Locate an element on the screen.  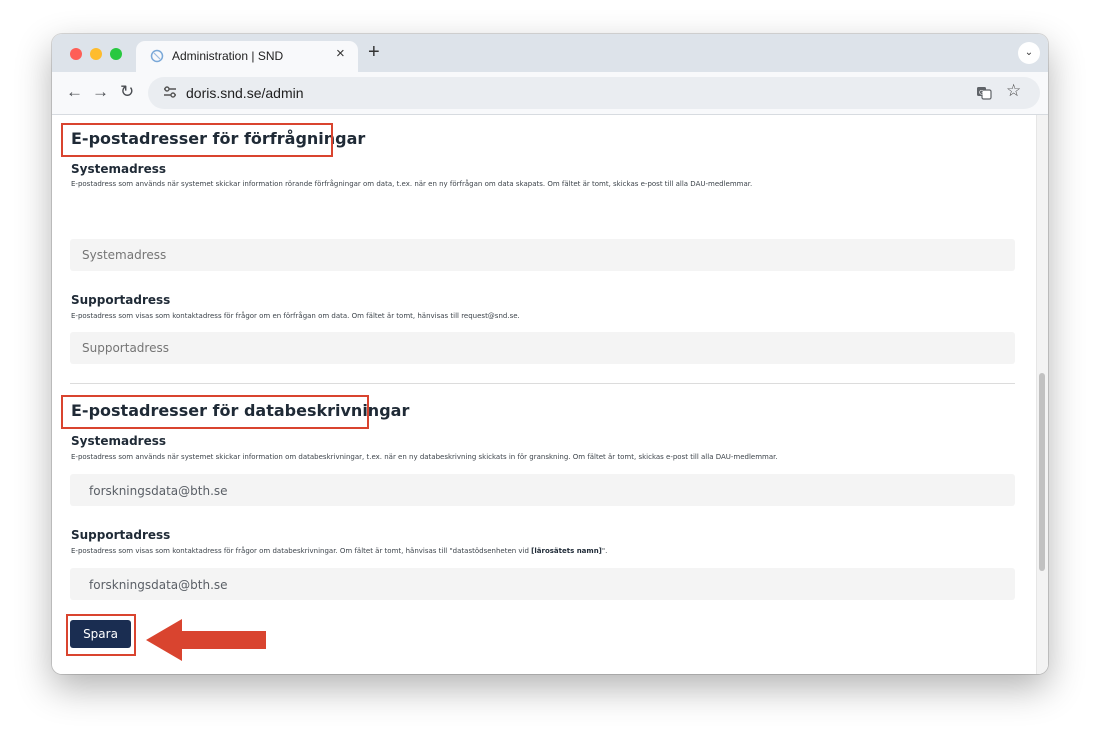
site-info-icon is located at coordinates (170, 92).